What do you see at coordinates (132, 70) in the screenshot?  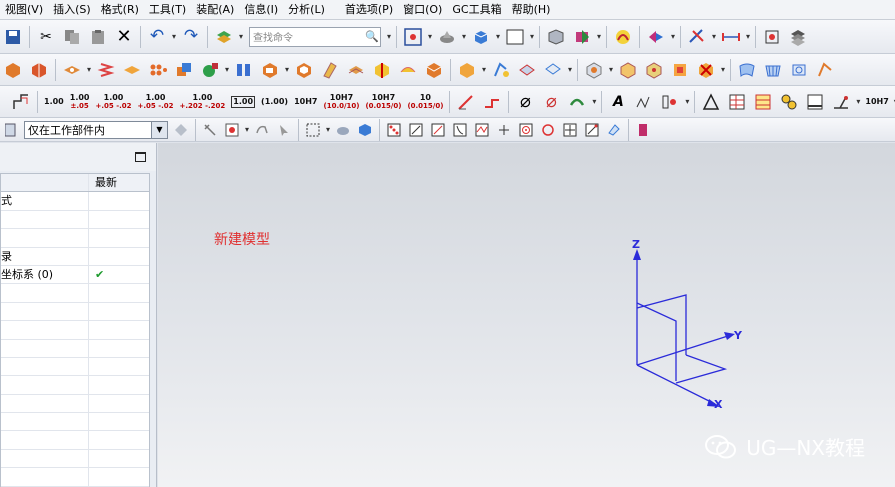 I see `pattern-icon` at bounding box center [132, 70].